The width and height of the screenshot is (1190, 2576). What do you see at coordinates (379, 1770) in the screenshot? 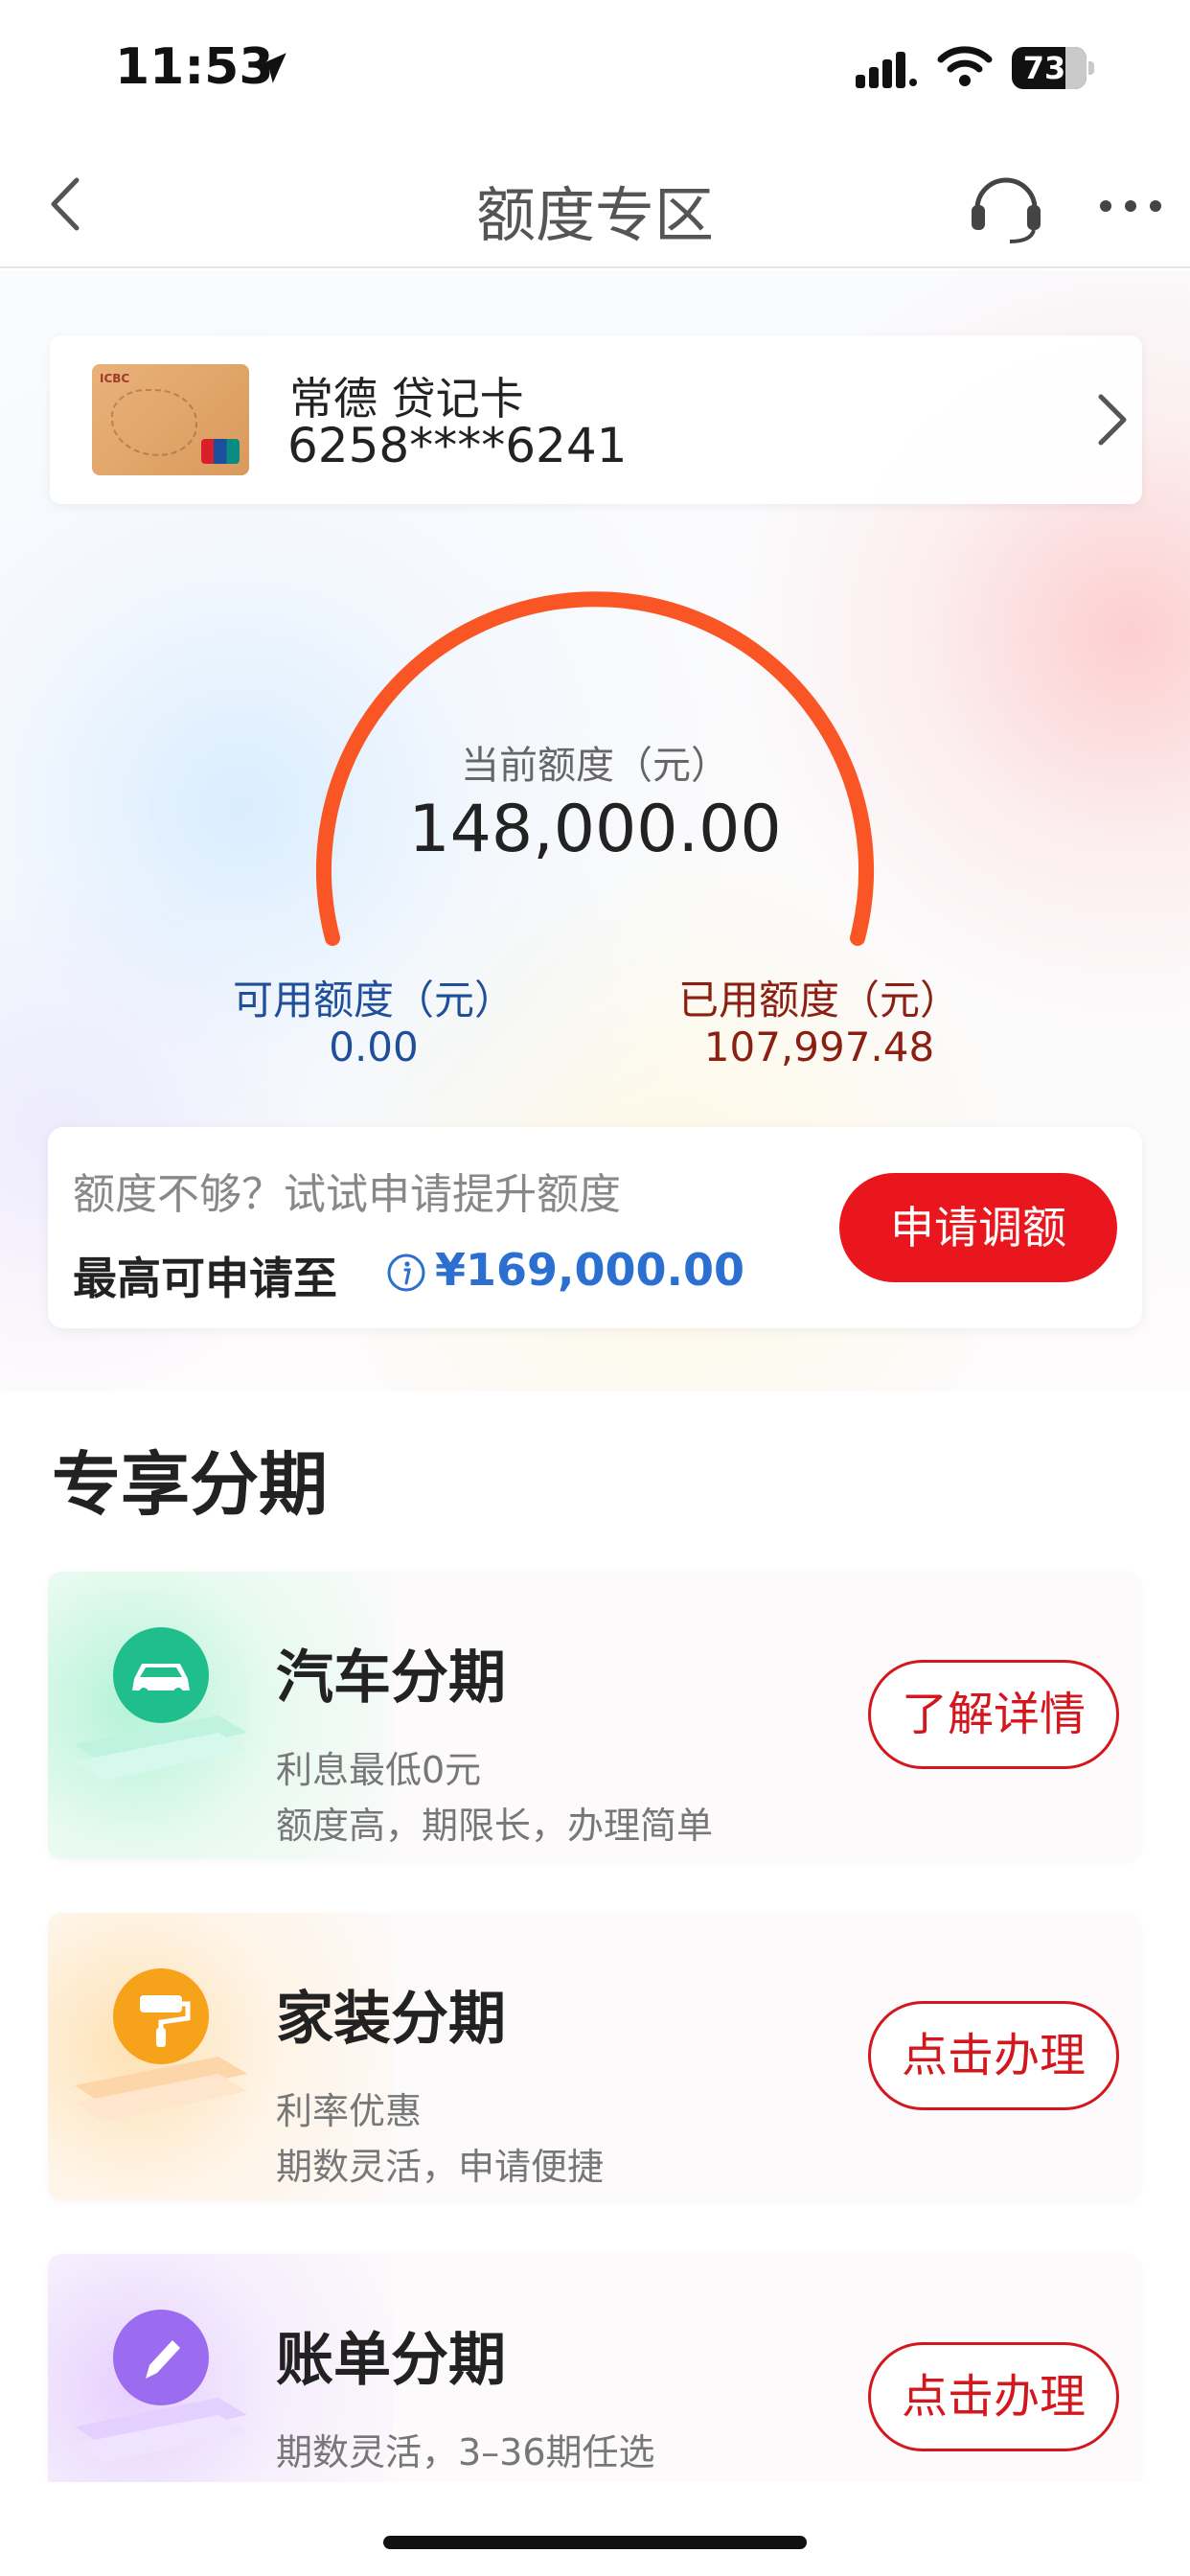
I see `installment-desc: 利息最低0元` at bounding box center [379, 1770].